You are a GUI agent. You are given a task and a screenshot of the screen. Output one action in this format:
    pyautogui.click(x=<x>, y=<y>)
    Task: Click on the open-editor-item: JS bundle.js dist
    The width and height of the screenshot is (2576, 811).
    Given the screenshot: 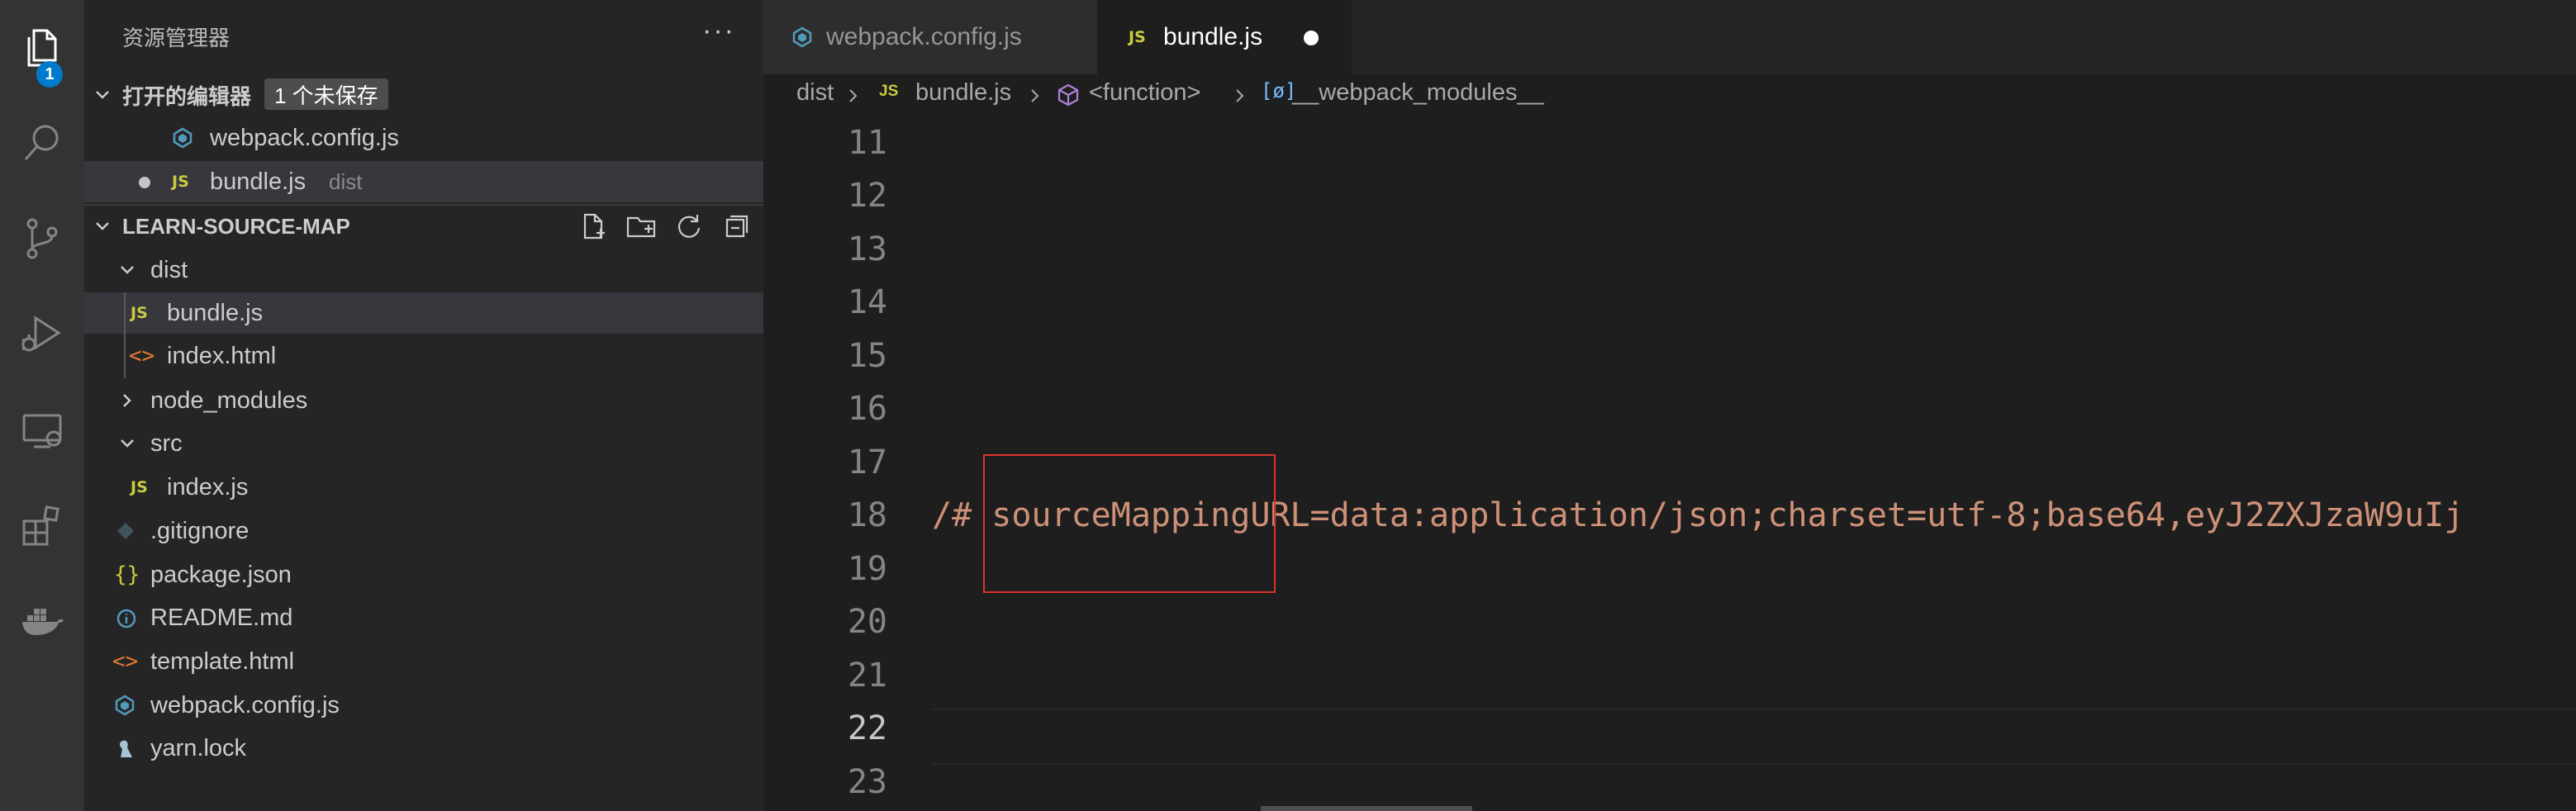 What is the action you would take?
    pyautogui.click(x=423, y=181)
    